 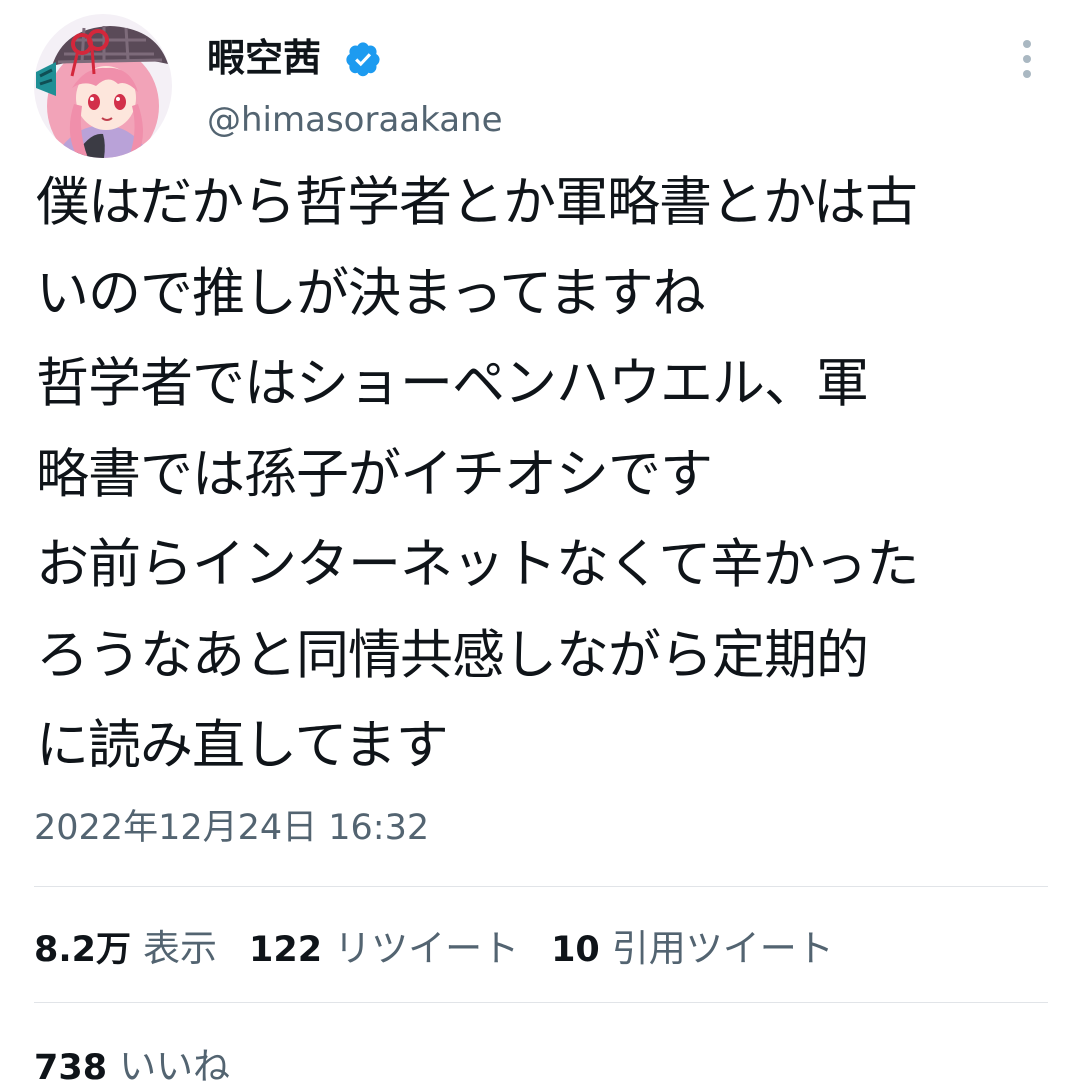 I want to click on retweets-count: 122, so click(x=286, y=950).